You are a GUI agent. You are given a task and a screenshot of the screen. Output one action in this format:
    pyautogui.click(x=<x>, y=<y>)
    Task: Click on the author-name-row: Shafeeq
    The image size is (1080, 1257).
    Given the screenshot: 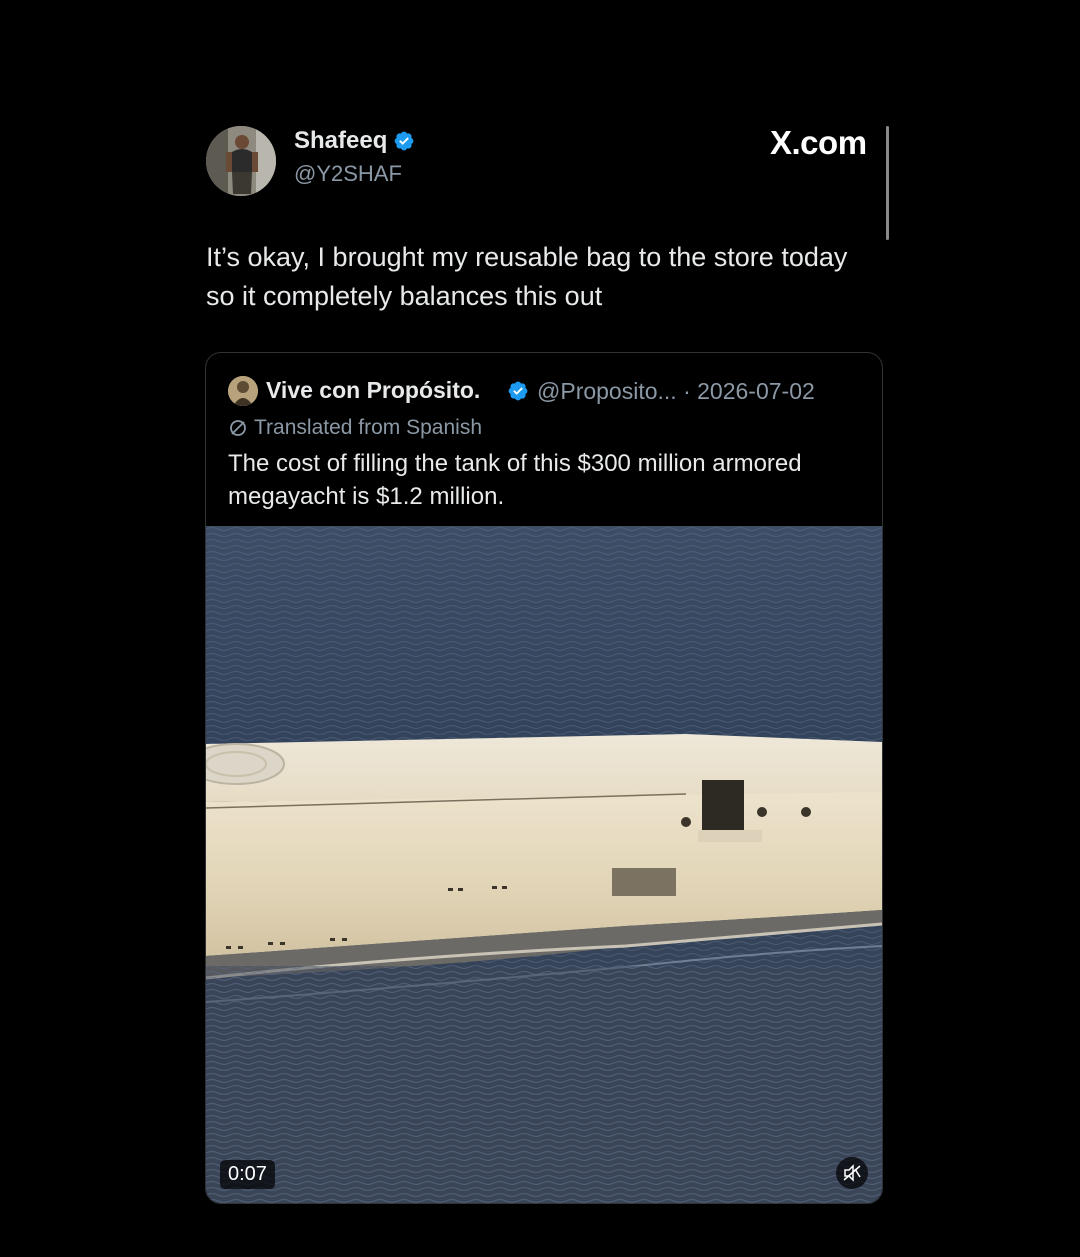 What is the action you would take?
    pyautogui.click(x=354, y=141)
    